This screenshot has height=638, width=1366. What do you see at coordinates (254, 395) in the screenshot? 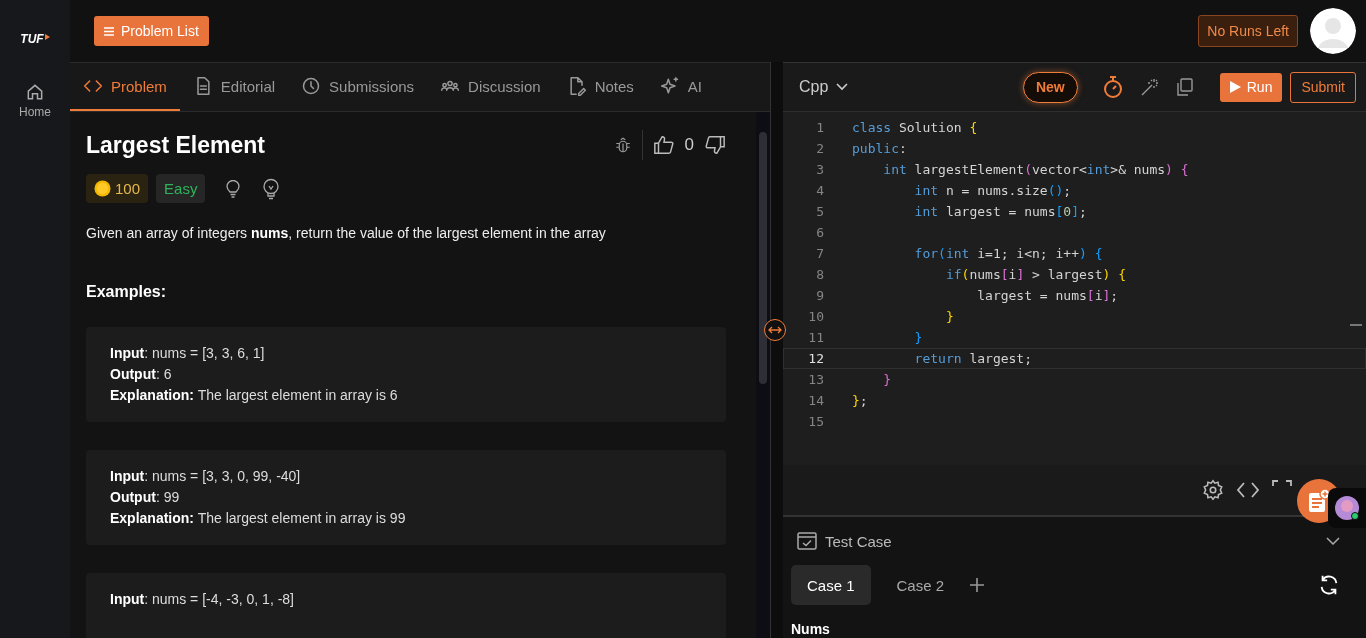
I see `example-line: Explanation: The largest element in array is 6` at bounding box center [254, 395].